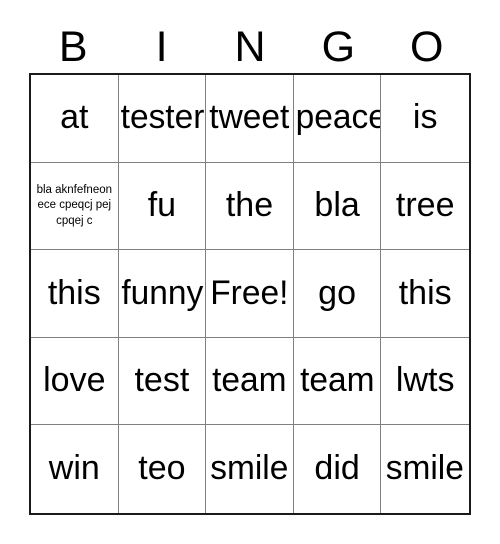 The image size is (500, 544). I want to click on bingo-cell: fu, so click(162, 206).